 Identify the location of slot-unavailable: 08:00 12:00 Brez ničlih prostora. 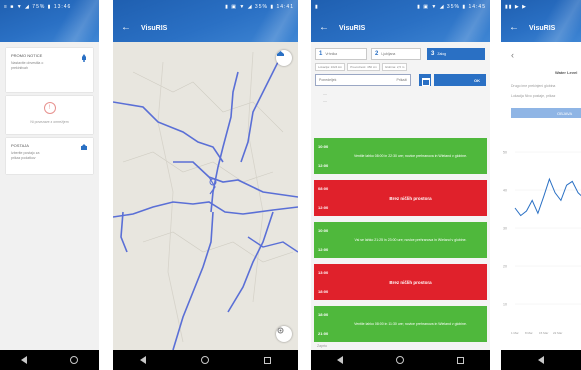
(400, 198).